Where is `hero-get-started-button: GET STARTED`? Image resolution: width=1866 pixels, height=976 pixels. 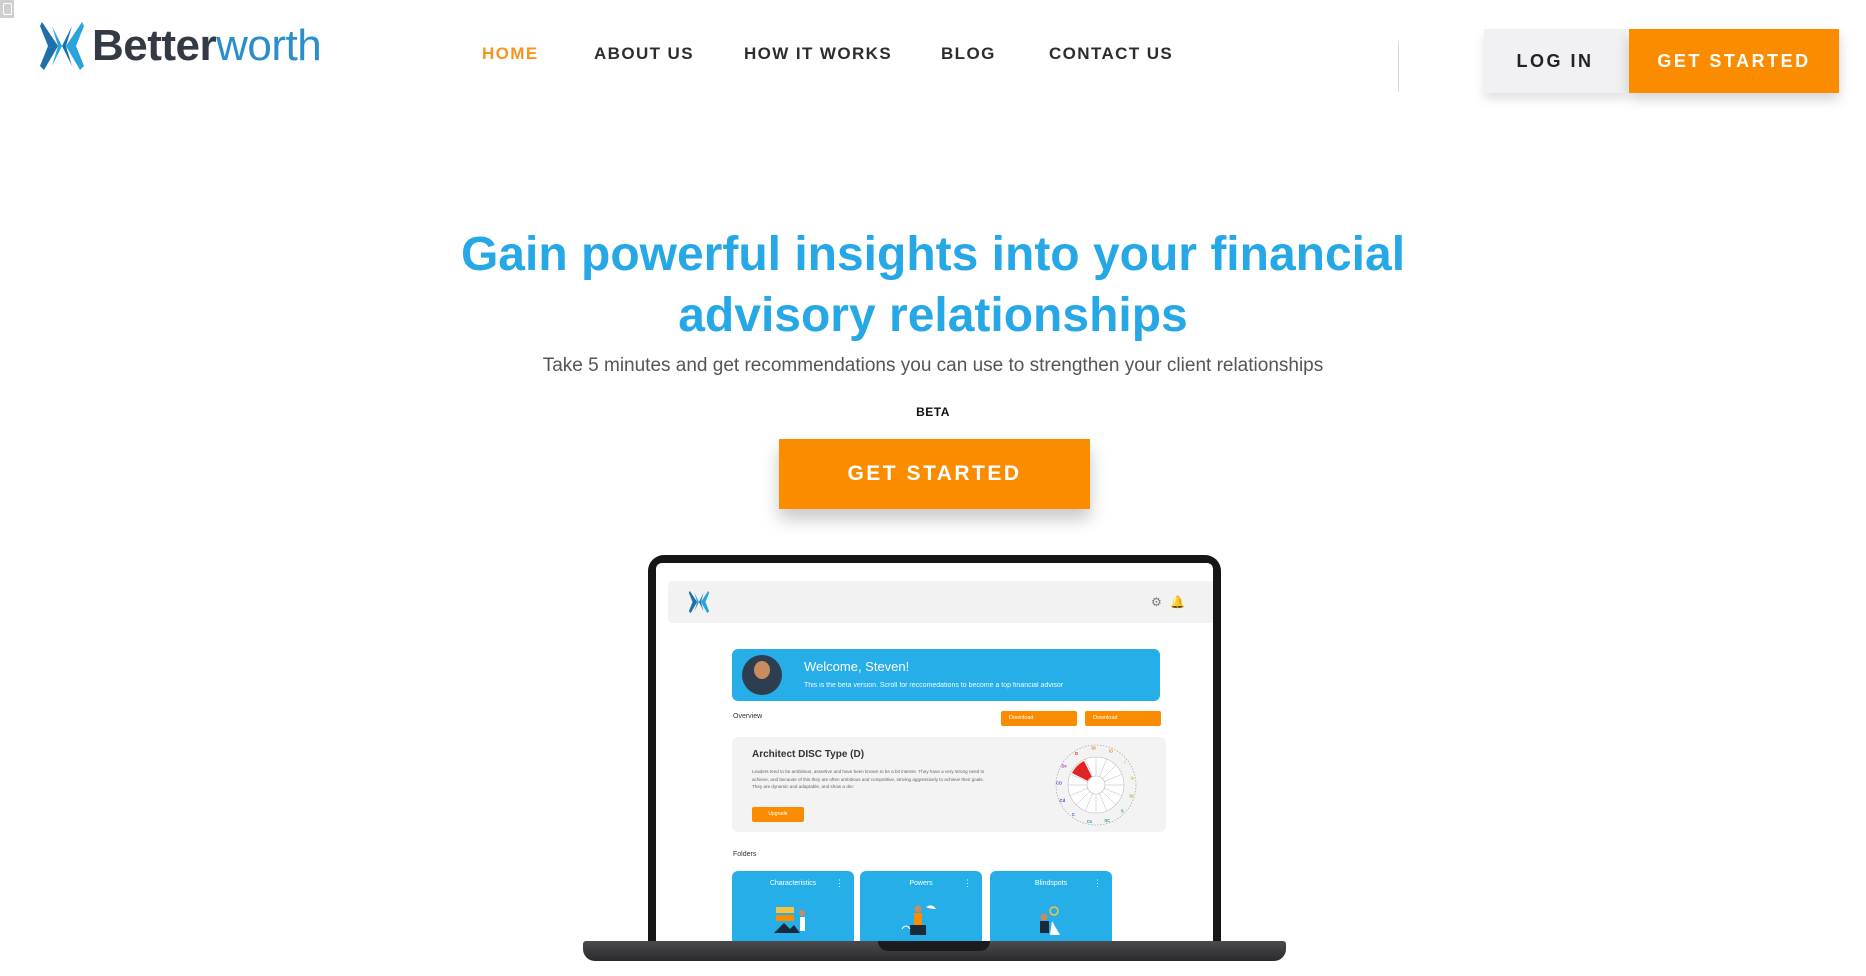
hero-get-started-button: GET STARTED is located at coordinates (934, 474).